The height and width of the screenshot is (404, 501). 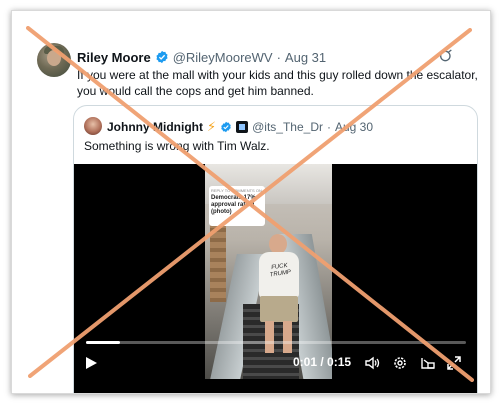 I want to click on volume-icon, so click(x=372, y=363).